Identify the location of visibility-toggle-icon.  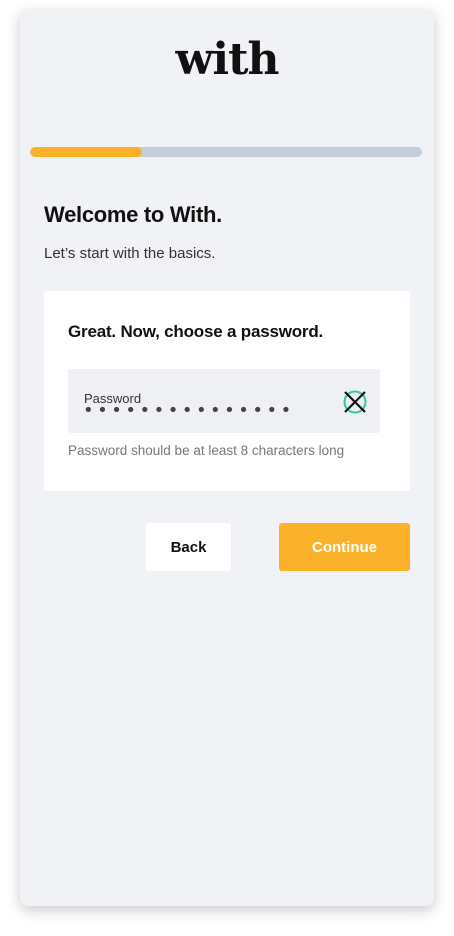
(355, 402).